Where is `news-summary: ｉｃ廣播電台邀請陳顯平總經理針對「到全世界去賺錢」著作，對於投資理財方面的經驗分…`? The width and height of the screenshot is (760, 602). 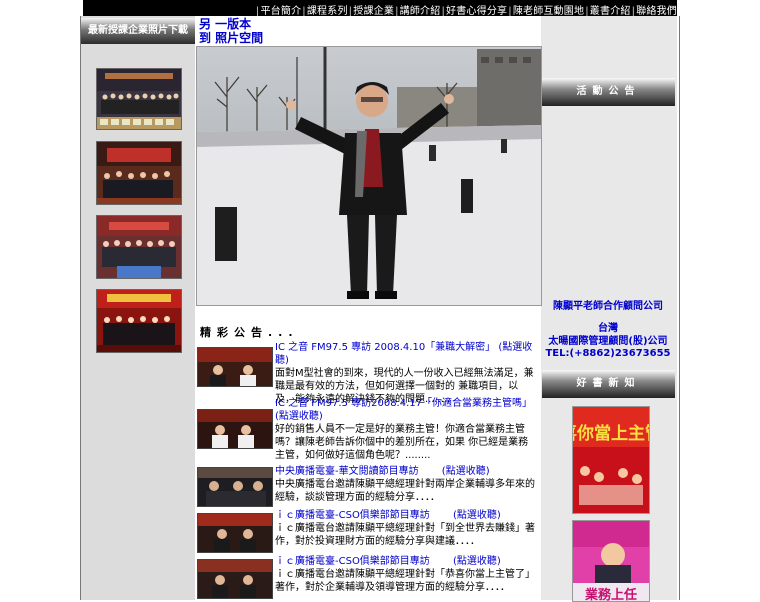
news-summary: ｉｃ廣播電台邀請陳顯平總經理針對「到全世界去賺錢」著作，對於投資理財方面的經驗分… is located at coordinates (405, 535).